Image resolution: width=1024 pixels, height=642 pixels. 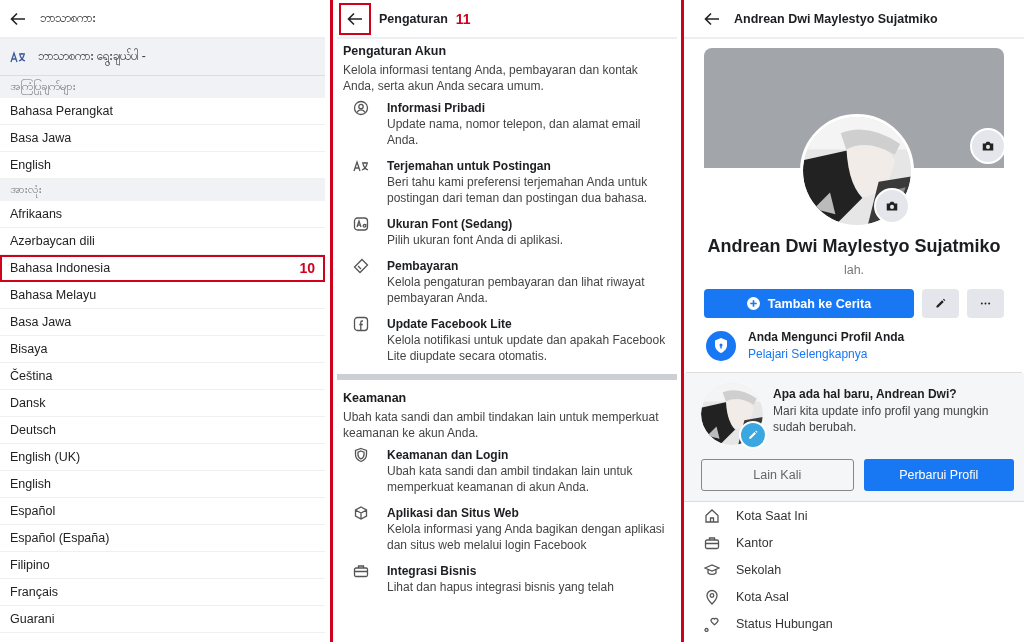 What do you see at coordinates (162, 214) in the screenshot?
I see `language-option: Afrikaans` at bounding box center [162, 214].